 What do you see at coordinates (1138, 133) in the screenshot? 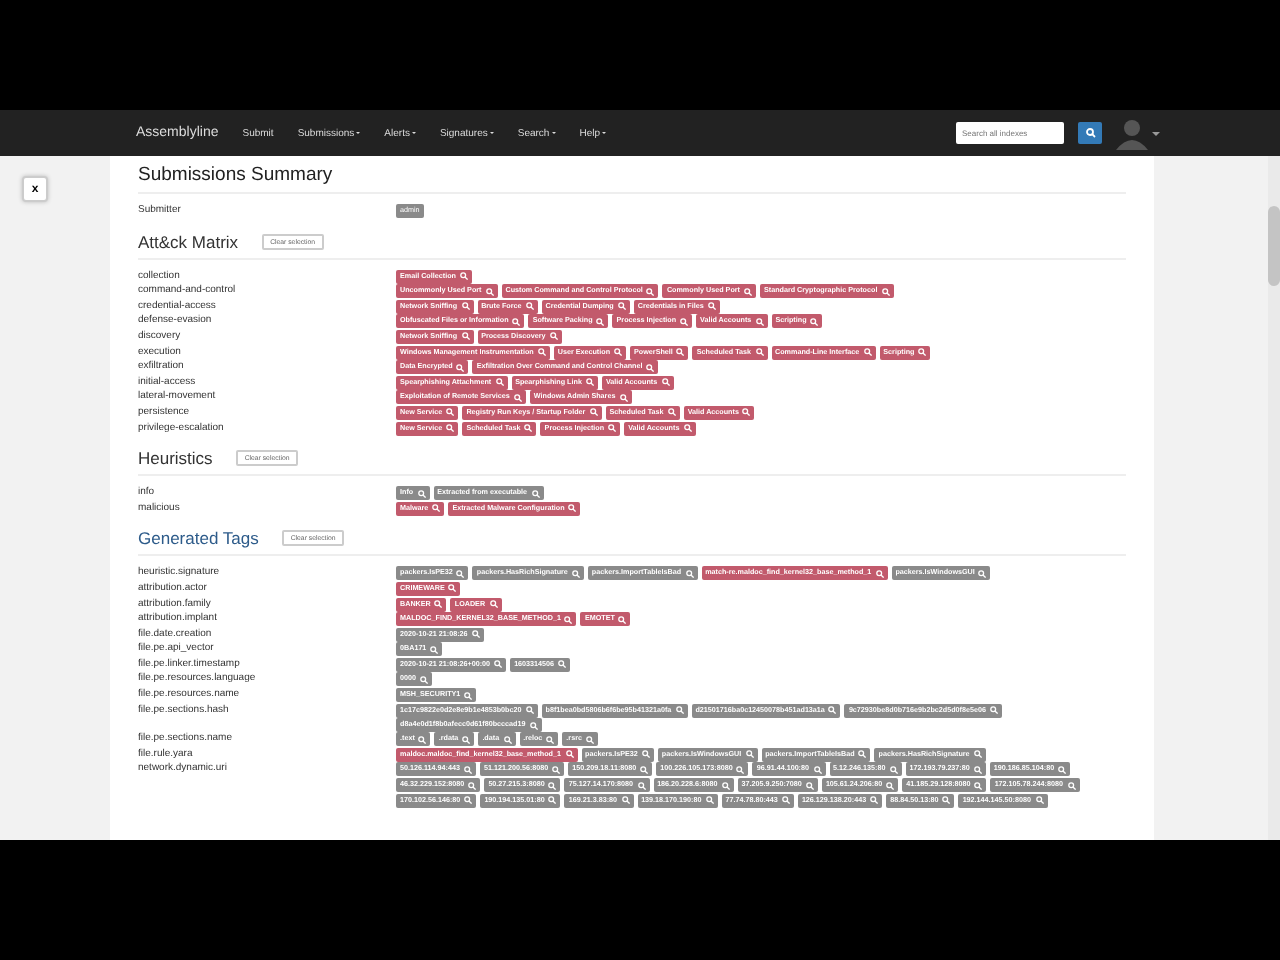
I see `user-menu-icon` at bounding box center [1138, 133].